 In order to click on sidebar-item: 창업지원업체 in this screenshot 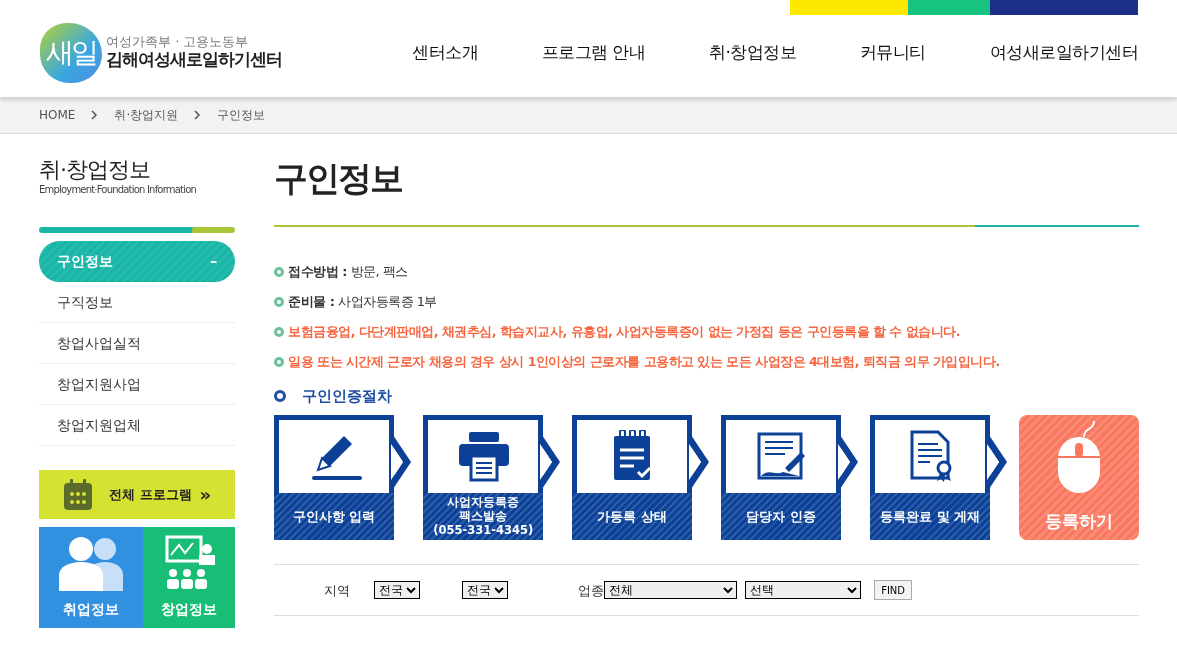, I will do `click(137, 426)`.